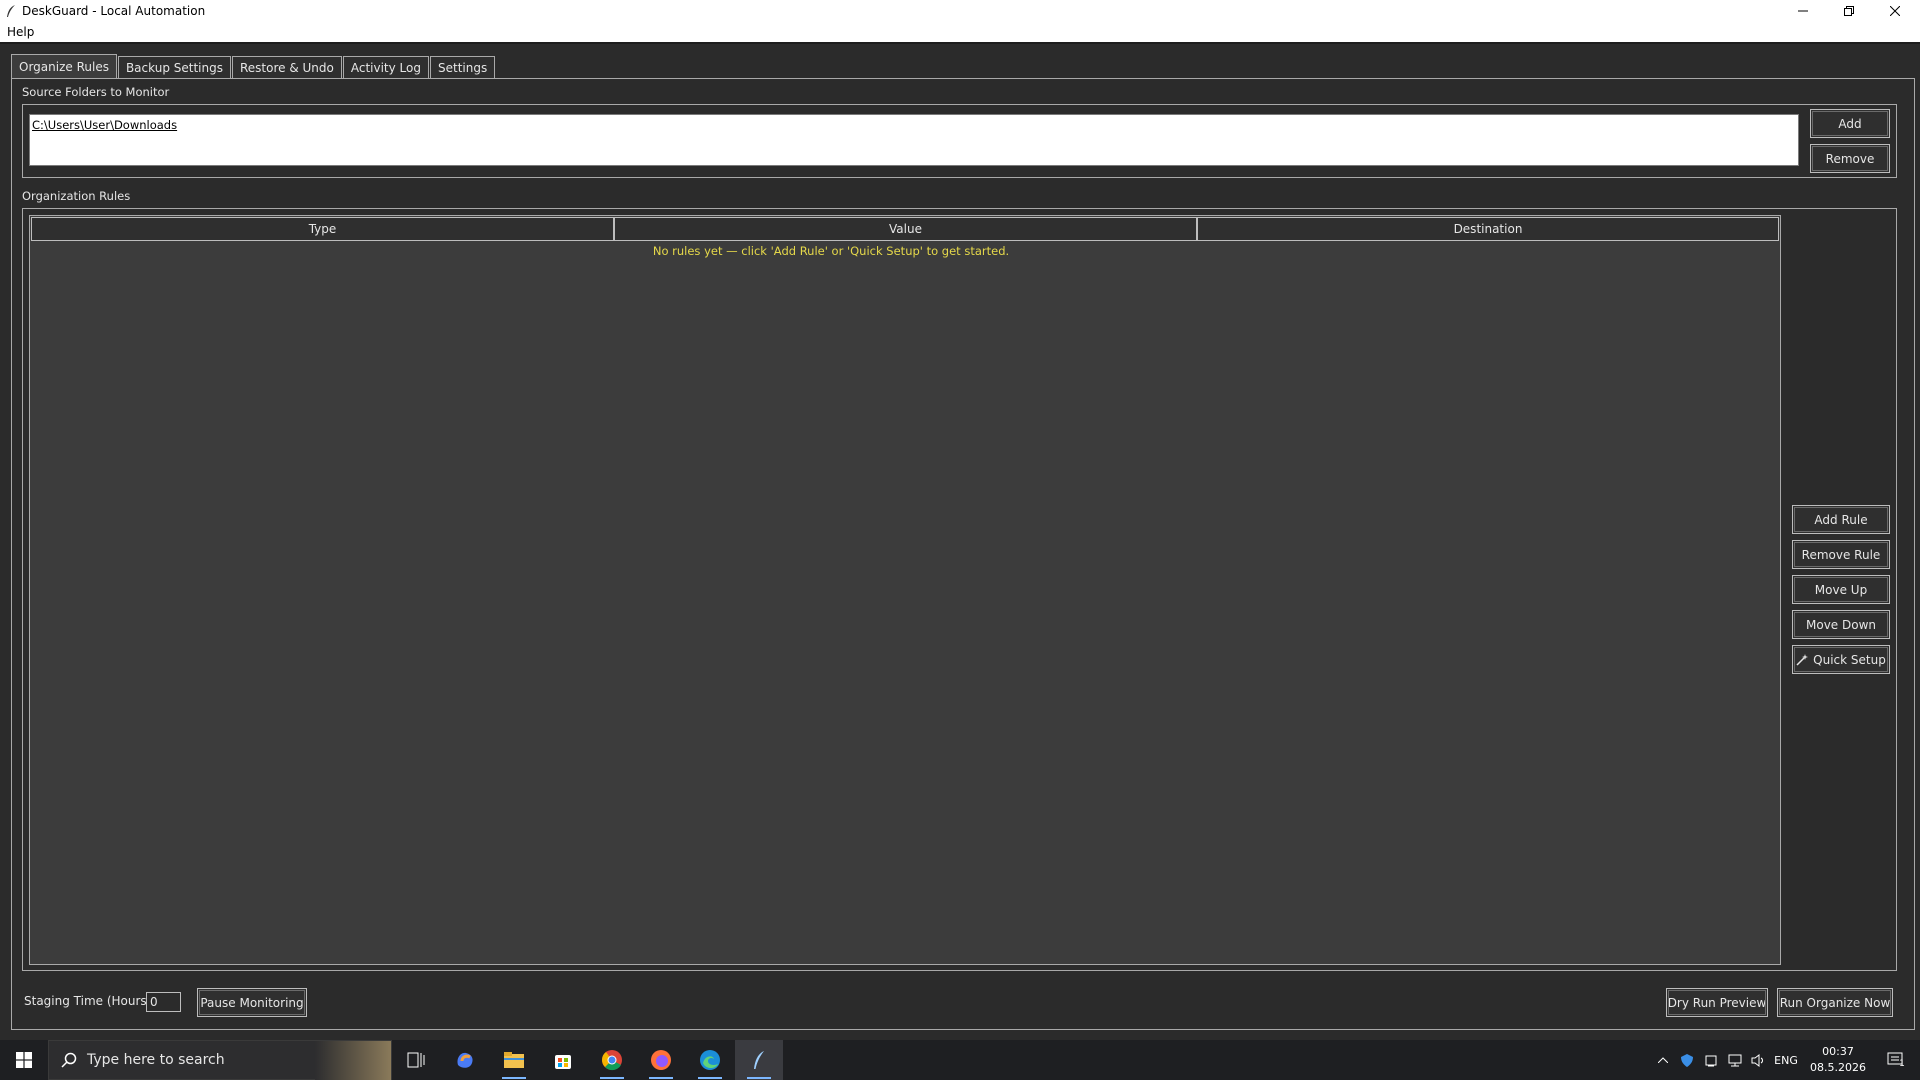 The width and height of the screenshot is (1920, 1080). Describe the element at coordinates (1803, 11) in the screenshot. I see `minimize-button` at that location.